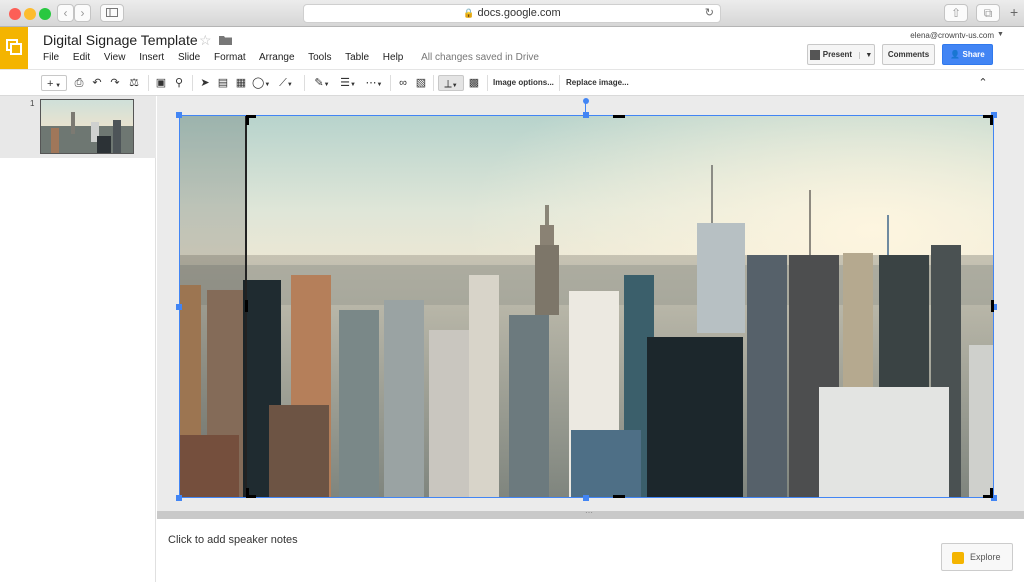 This screenshot has height=582, width=1024. I want to click on crop-corner-bl, so click(251, 493).